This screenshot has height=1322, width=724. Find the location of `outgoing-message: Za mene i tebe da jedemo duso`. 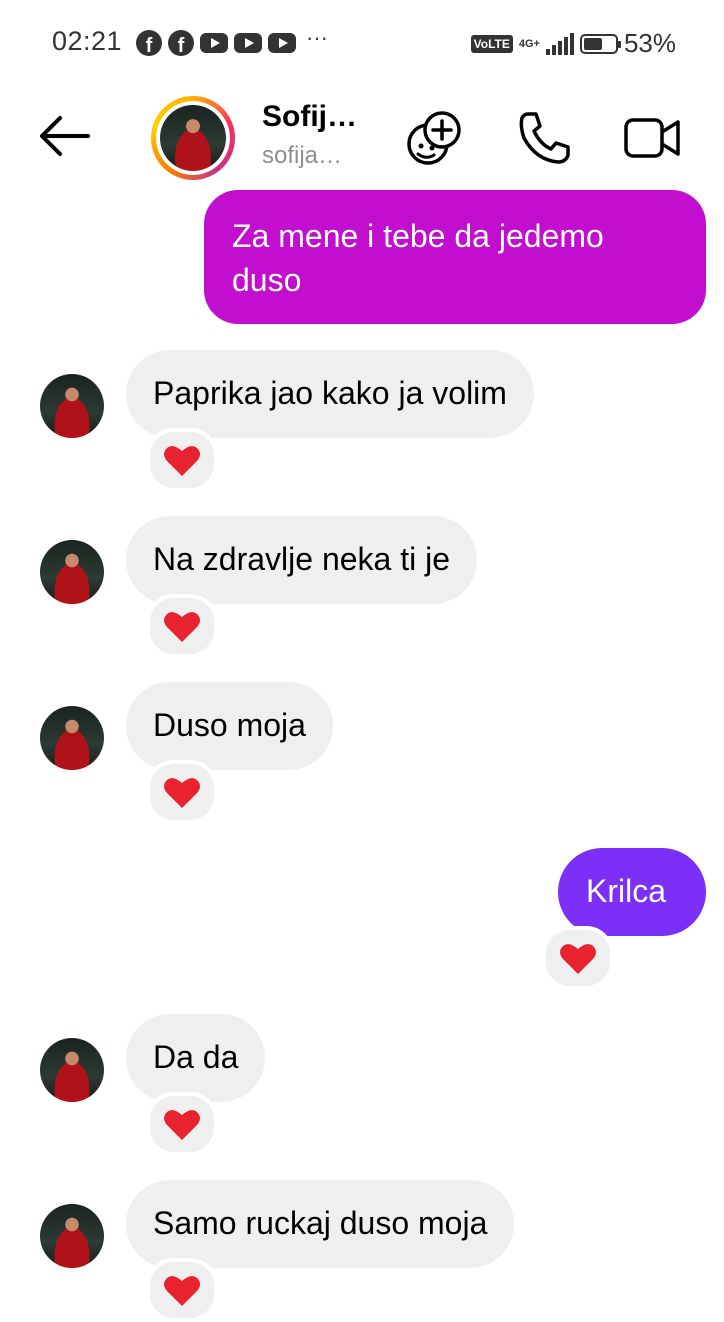

outgoing-message: Za mene i tebe da jedemo duso is located at coordinates (455, 257).